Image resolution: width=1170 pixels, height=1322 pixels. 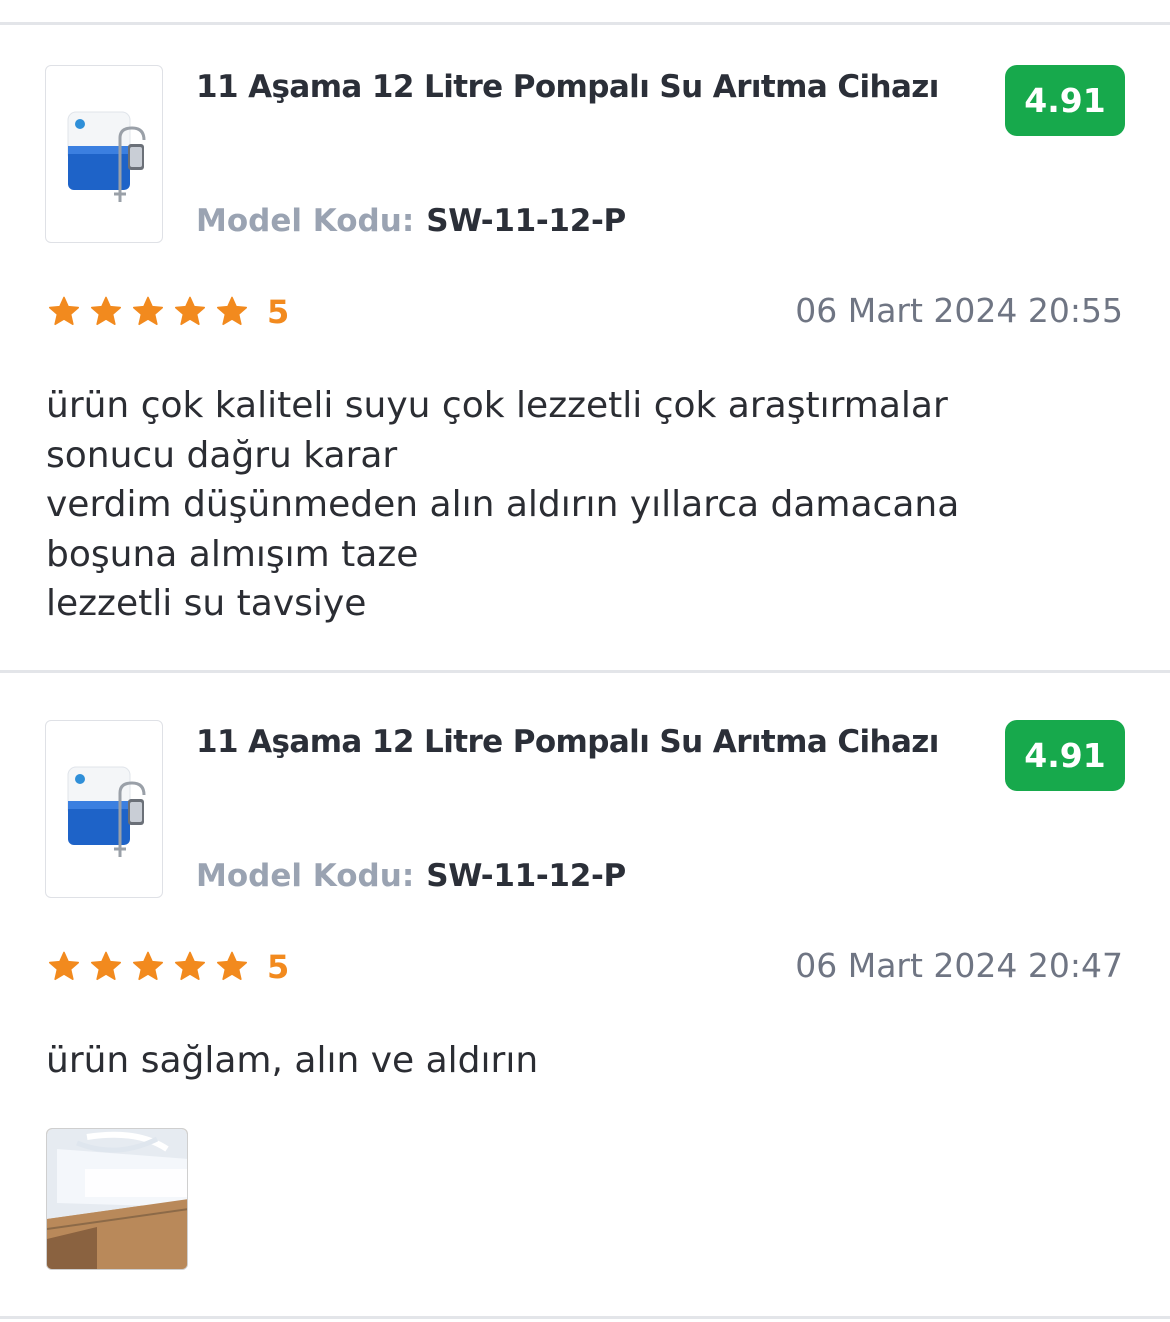 What do you see at coordinates (222, 455) in the screenshot?
I see `review-text-line: sonucu dağru karar` at bounding box center [222, 455].